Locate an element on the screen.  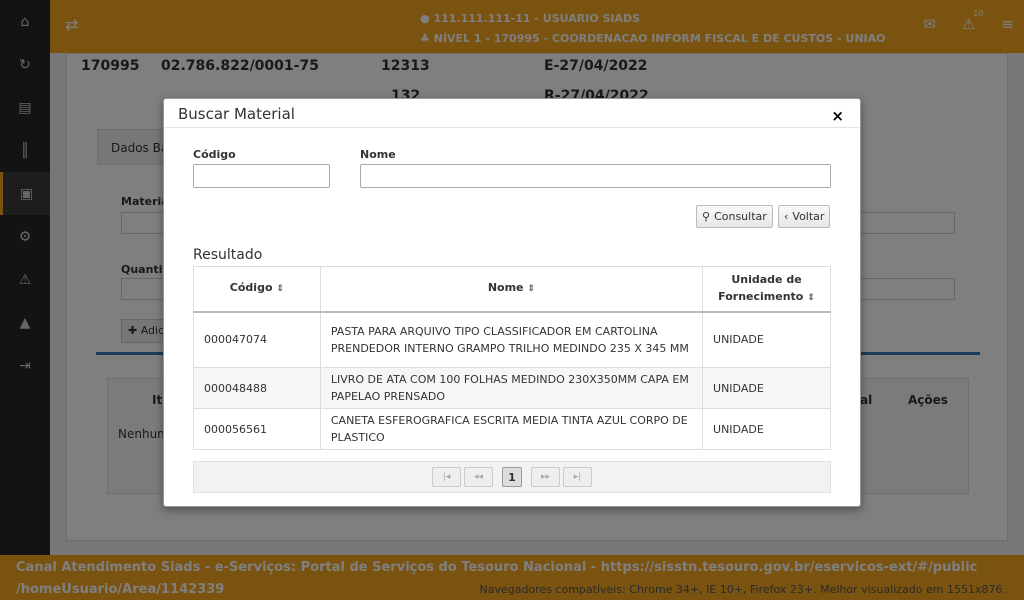
first-page-button: |◂ is located at coordinates (446, 477).